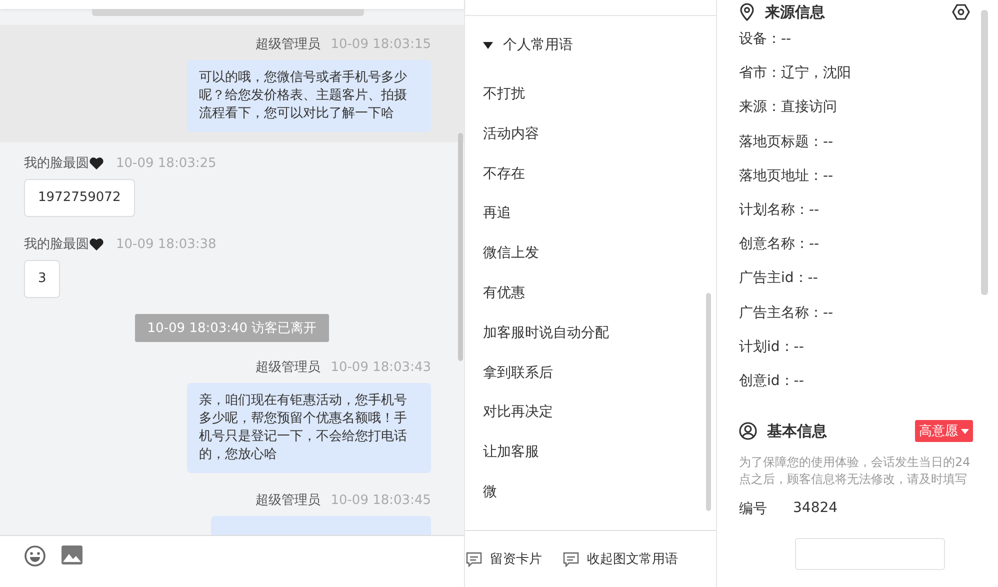 The image size is (998, 587). I want to click on system-notice: 10-09 18:03:40 访客已离开, so click(232, 328).